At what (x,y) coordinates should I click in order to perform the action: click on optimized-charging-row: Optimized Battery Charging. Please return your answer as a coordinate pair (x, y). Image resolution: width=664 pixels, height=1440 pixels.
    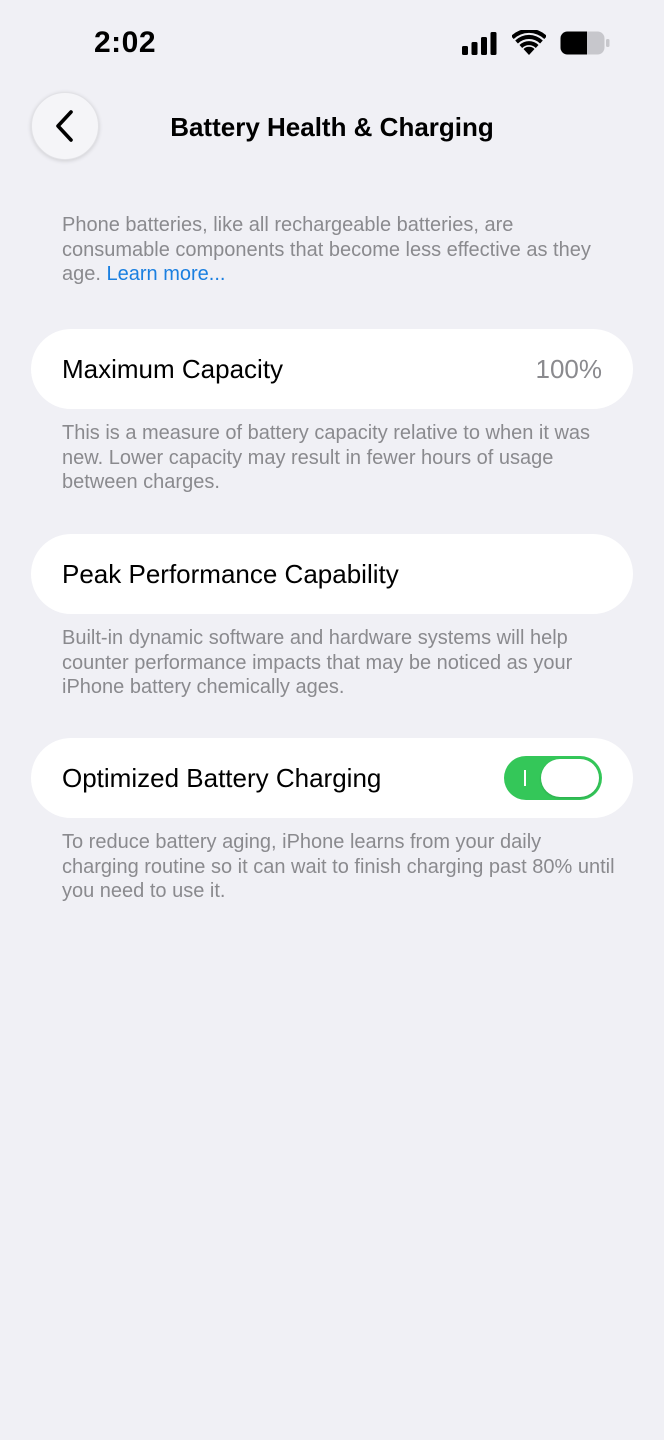
    Looking at the image, I should click on (332, 778).